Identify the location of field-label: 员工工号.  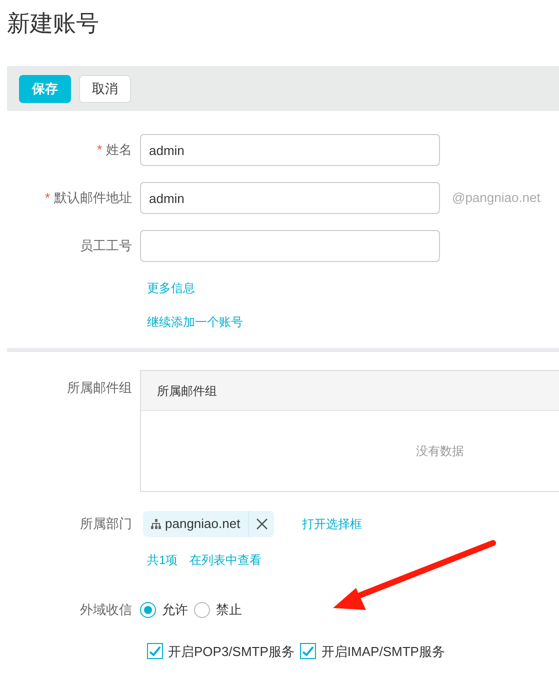
(106, 246).